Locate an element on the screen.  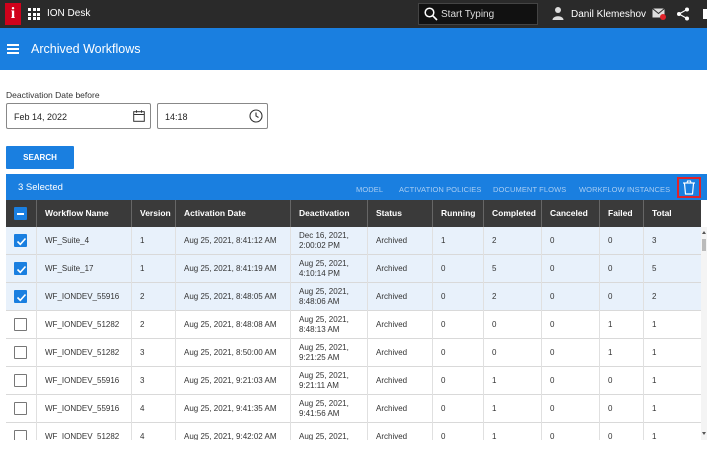
global-search-input: Start Typing is located at coordinates (478, 14).